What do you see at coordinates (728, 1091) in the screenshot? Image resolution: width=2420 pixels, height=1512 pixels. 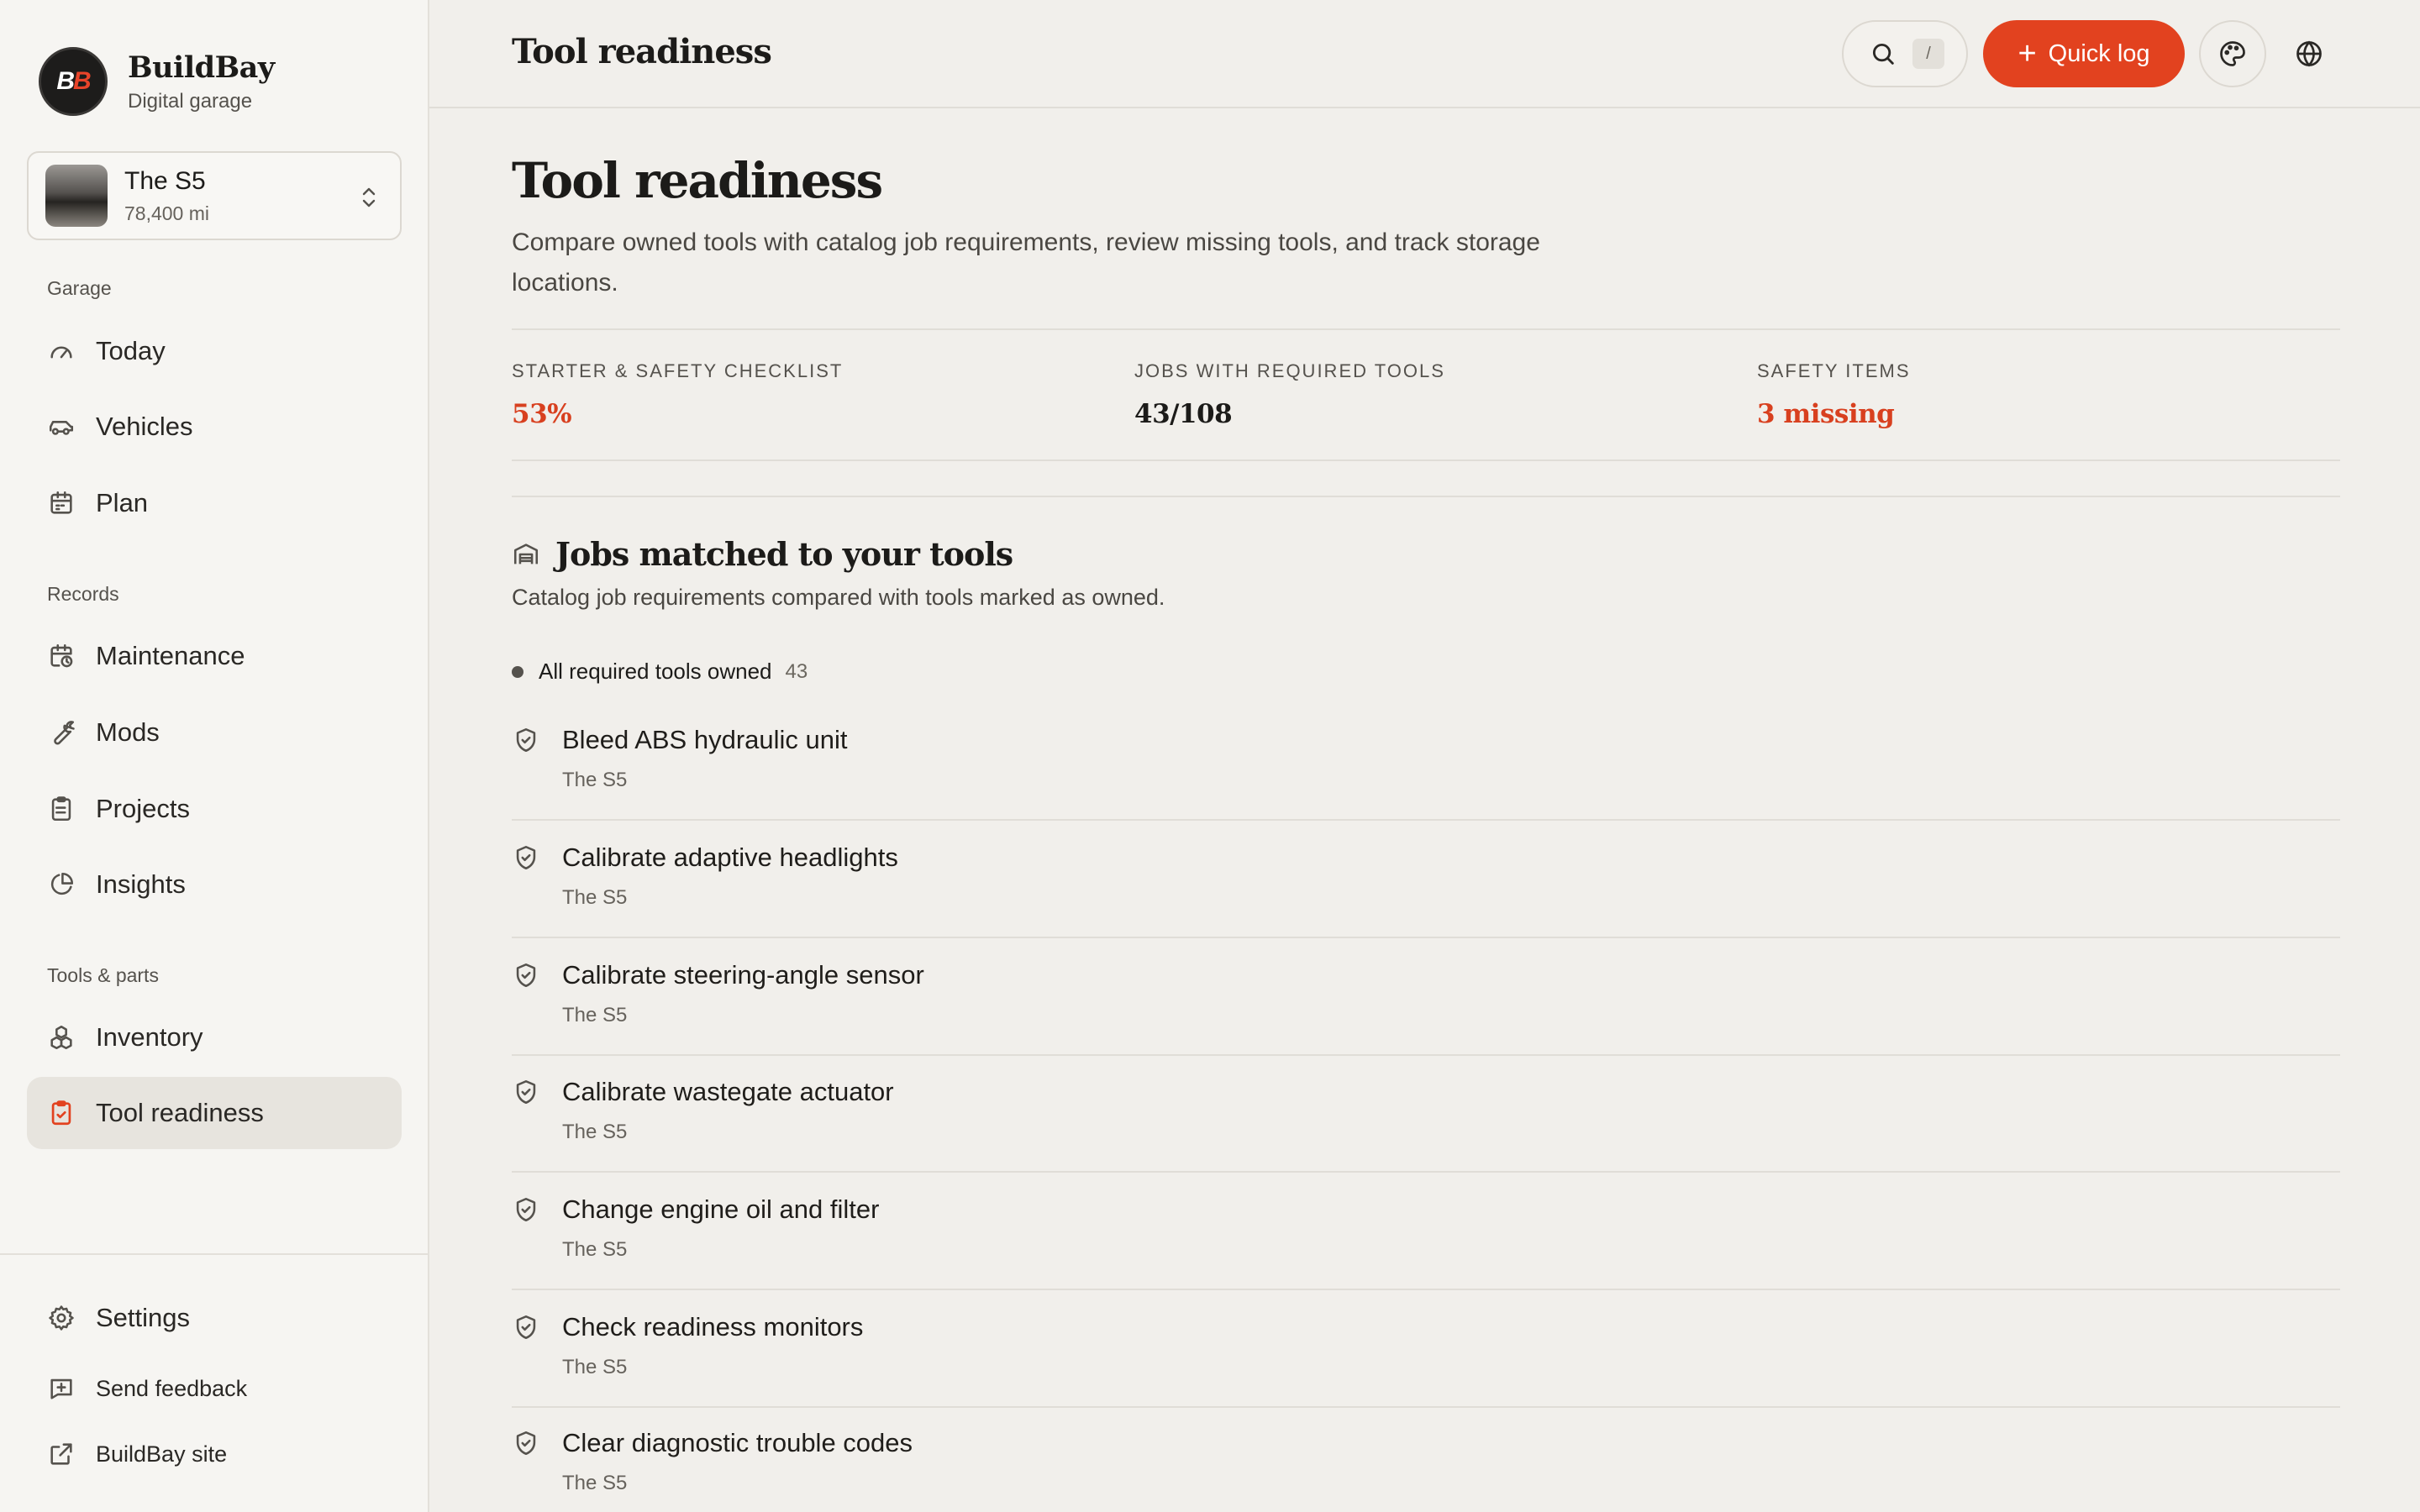 I see `job-title: Calibrate wastegate actuator` at bounding box center [728, 1091].